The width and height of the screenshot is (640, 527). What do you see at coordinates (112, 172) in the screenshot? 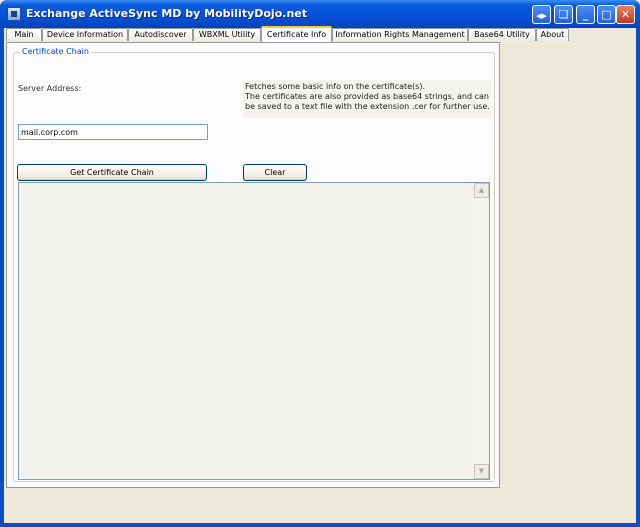
I see `get-certificate-chain-button: Get Certificate Chain` at bounding box center [112, 172].